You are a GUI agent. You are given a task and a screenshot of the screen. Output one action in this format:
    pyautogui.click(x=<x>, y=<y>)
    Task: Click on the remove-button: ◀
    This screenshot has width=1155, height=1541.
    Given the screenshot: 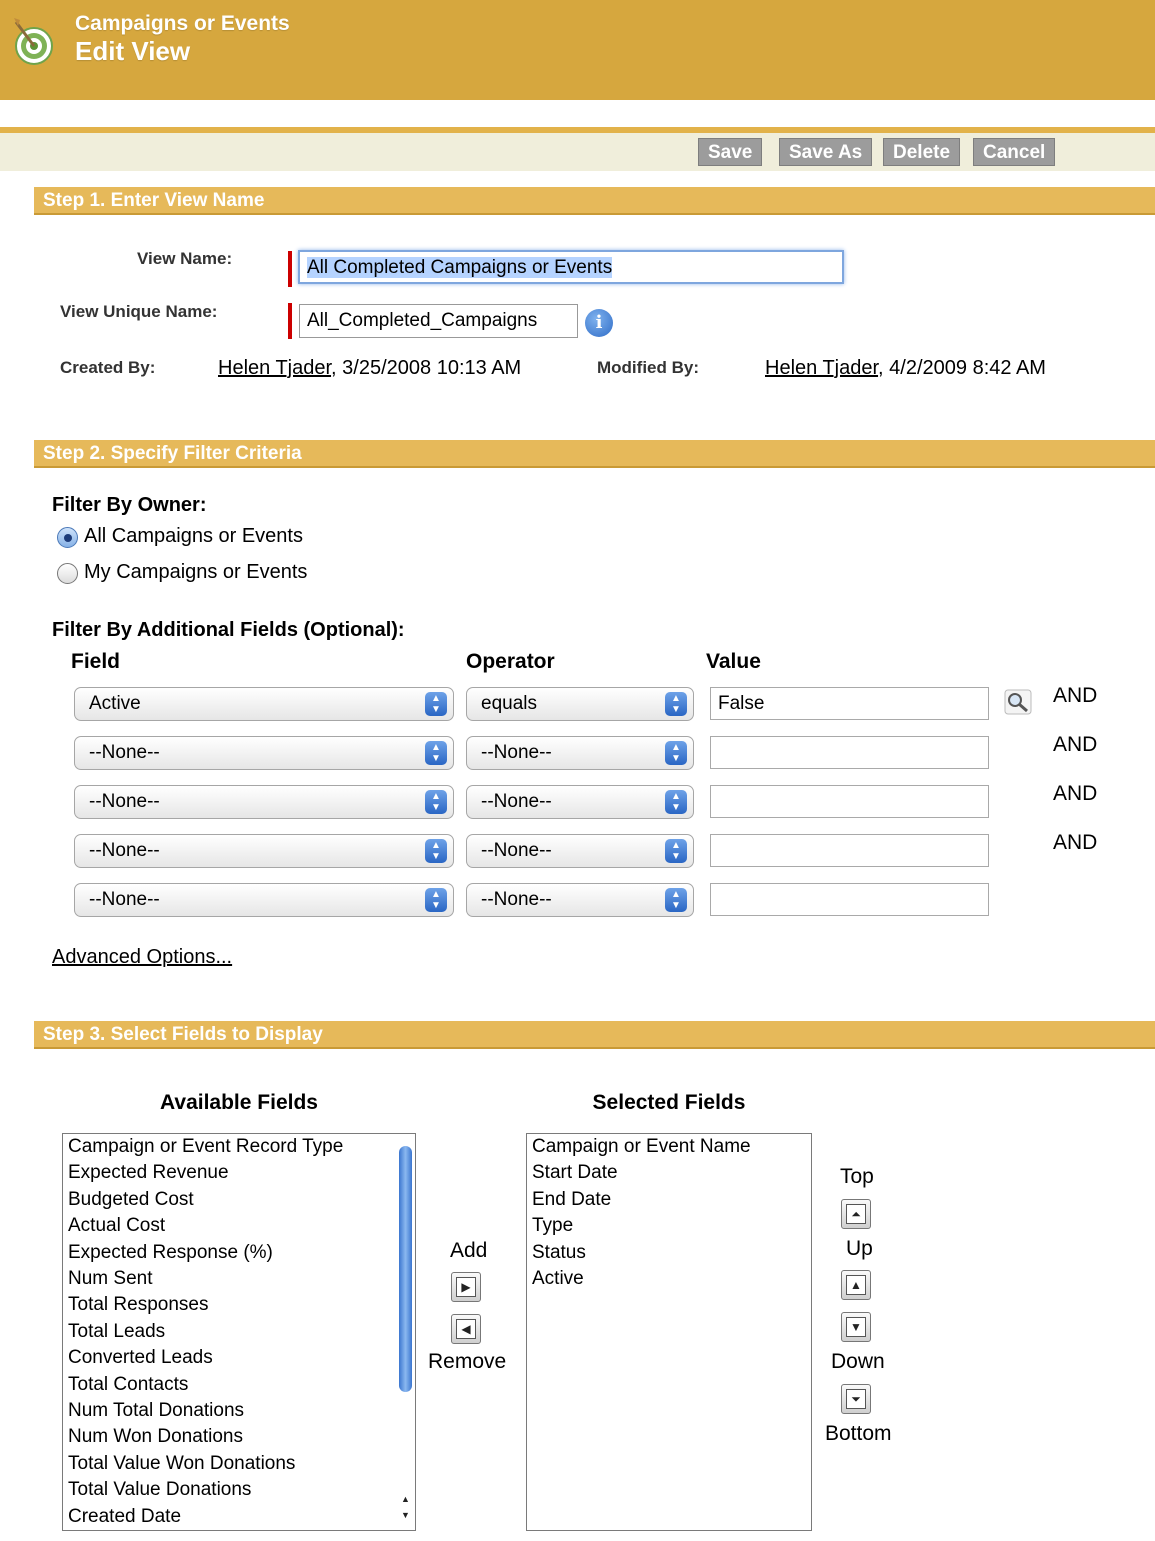 What is the action you would take?
    pyautogui.click(x=466, y=1329)
    